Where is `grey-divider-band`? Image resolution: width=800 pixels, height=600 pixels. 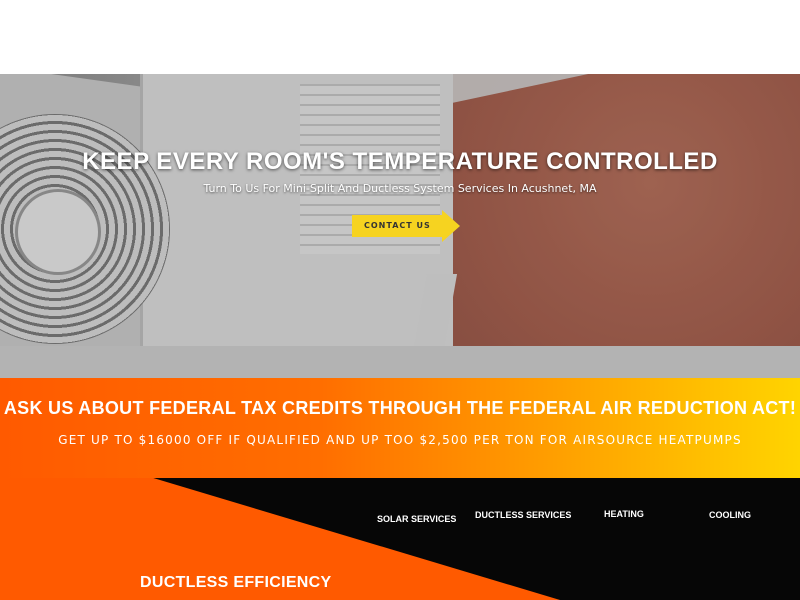
grey-divider-band is located at coordinates (400, 362).